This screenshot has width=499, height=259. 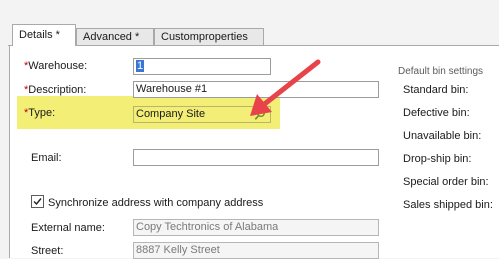 I want to click on sales-shipped-bin-label: Sales shipped bin:, so click(x=448, y=205).